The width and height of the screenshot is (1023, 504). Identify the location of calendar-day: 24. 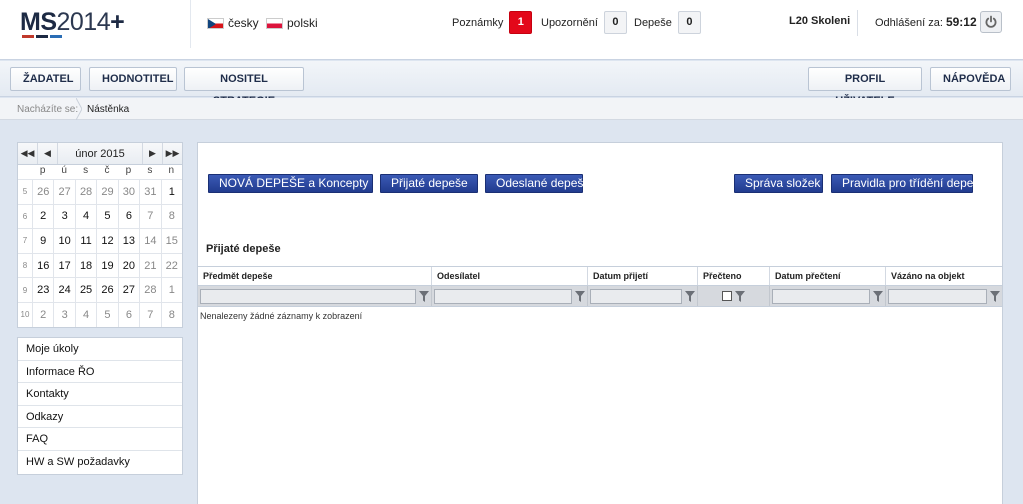
(64, 289).